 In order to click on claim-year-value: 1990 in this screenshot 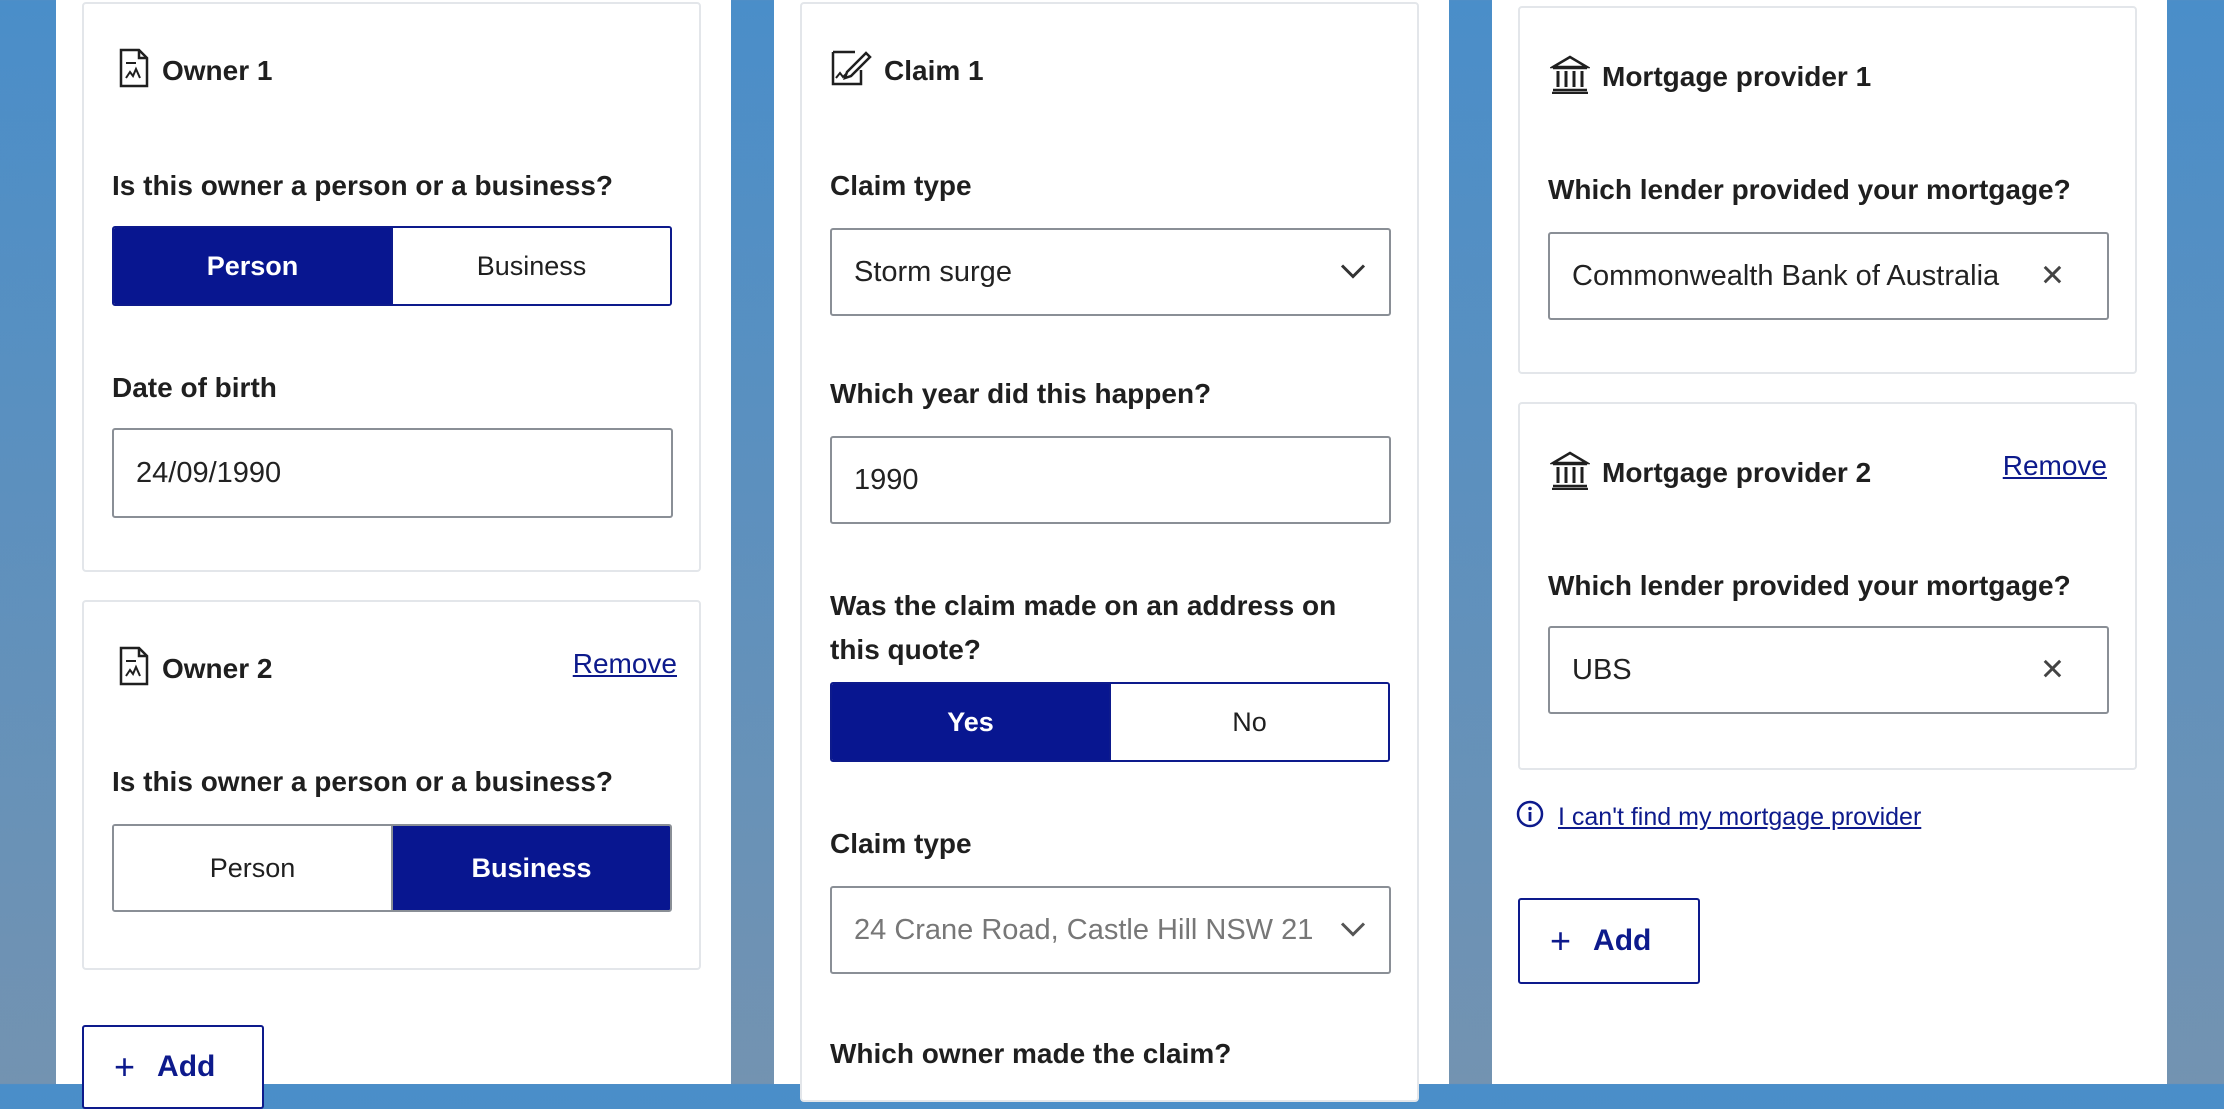, I will do `click(886, 479)`.